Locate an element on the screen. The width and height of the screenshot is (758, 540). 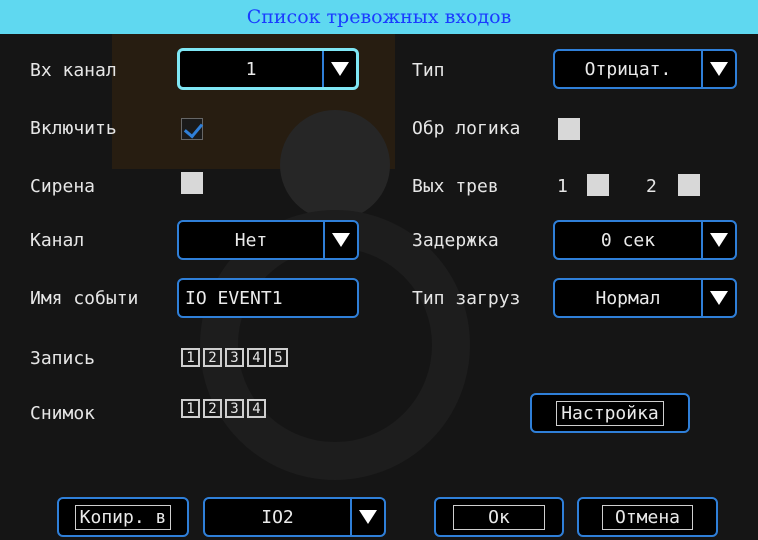
record-channel-2: 2 is located at coordinates (212, 357).